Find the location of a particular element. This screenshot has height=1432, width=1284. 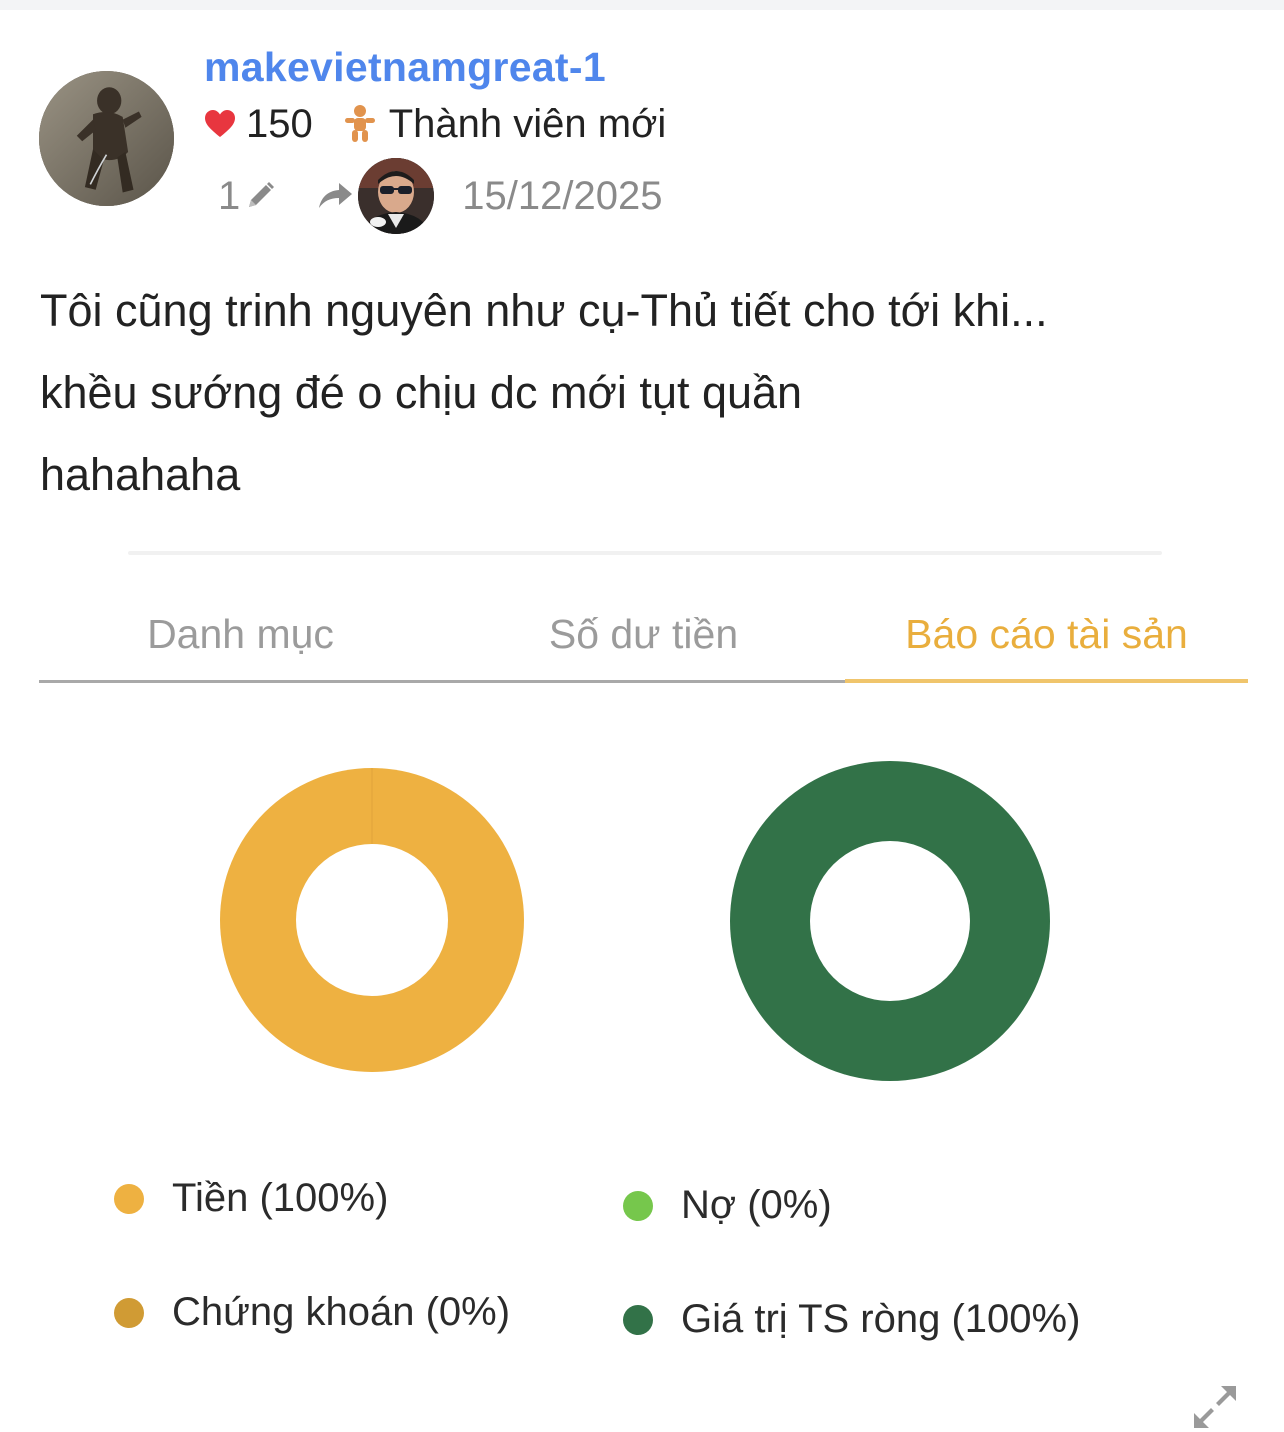

pencil-icon is located at coordinates (260, 196).